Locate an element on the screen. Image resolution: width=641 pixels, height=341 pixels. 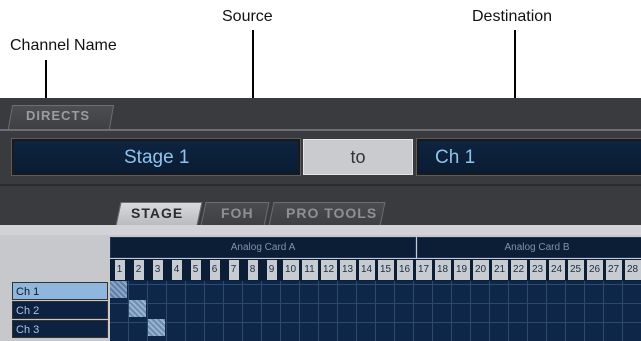
column-number-11: 11 is located at coordinates (309, 270).